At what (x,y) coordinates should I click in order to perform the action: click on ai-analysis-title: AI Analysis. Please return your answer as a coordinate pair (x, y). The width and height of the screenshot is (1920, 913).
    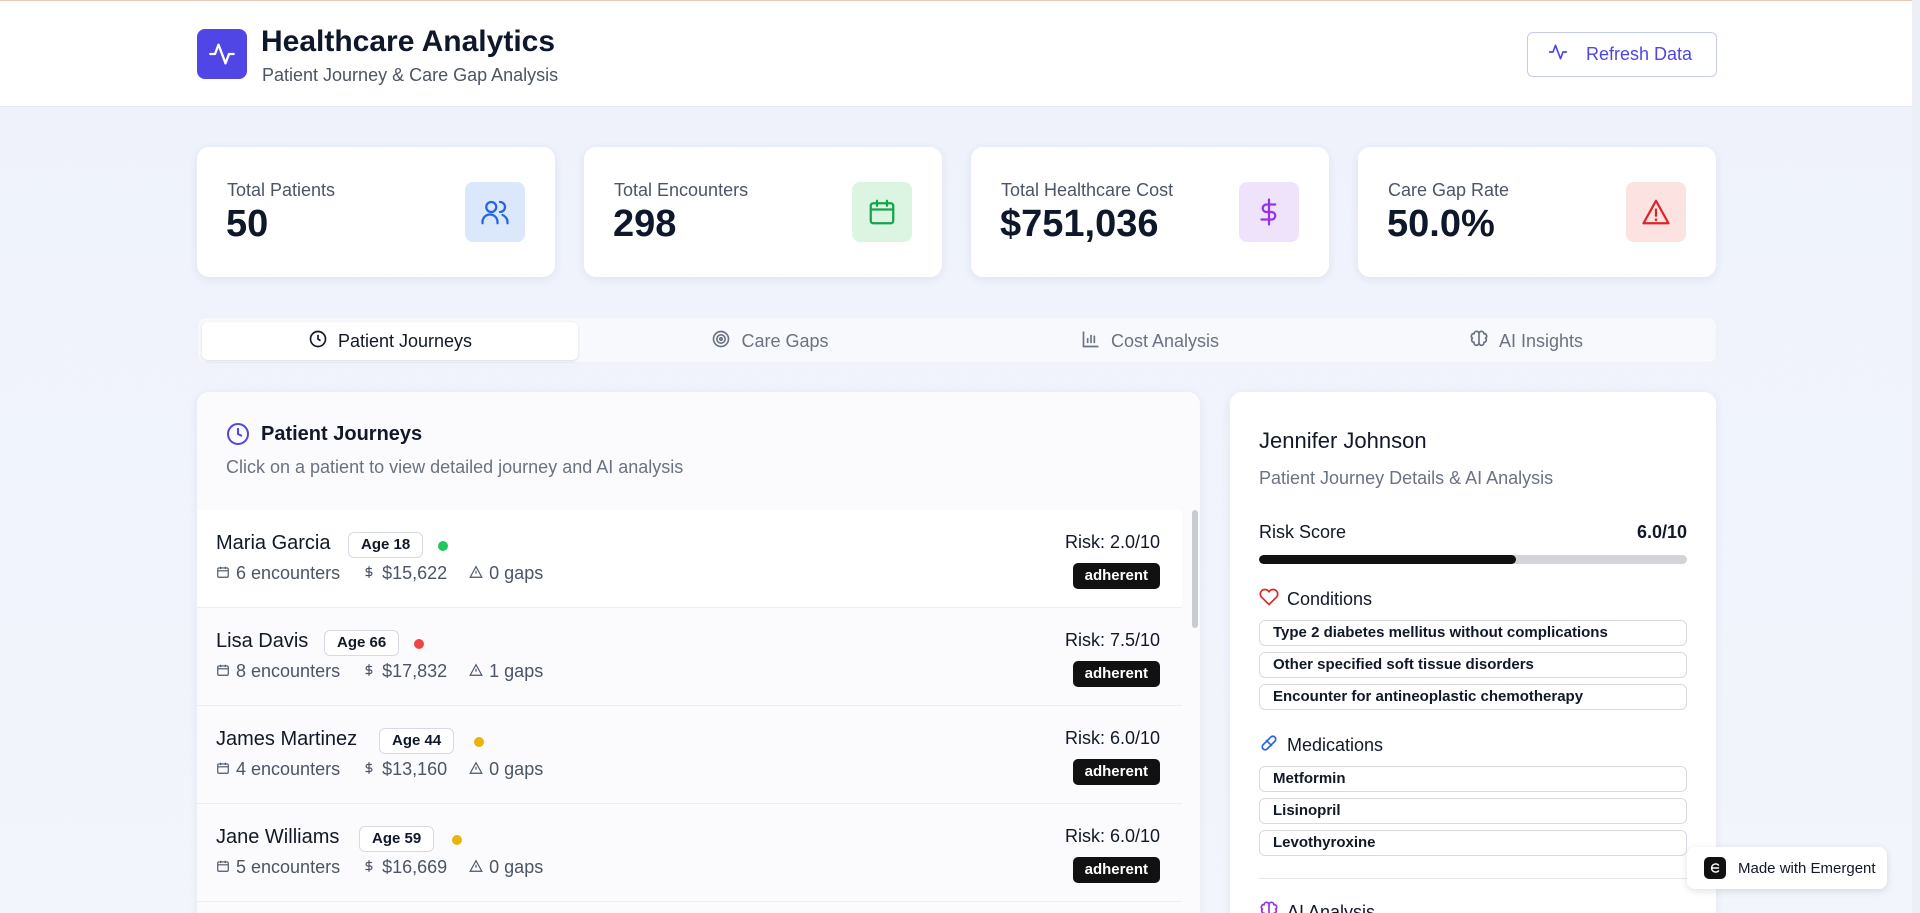
    Looking at the image, I should click on (1331, 907).